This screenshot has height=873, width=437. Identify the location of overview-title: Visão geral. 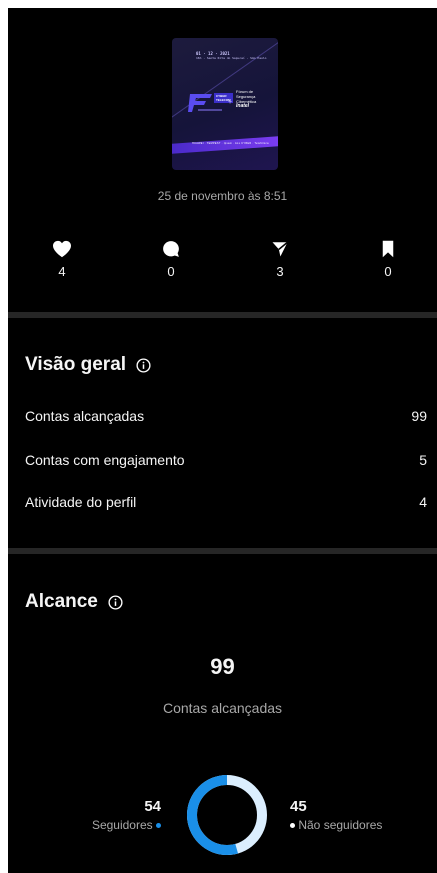
(76, 364).